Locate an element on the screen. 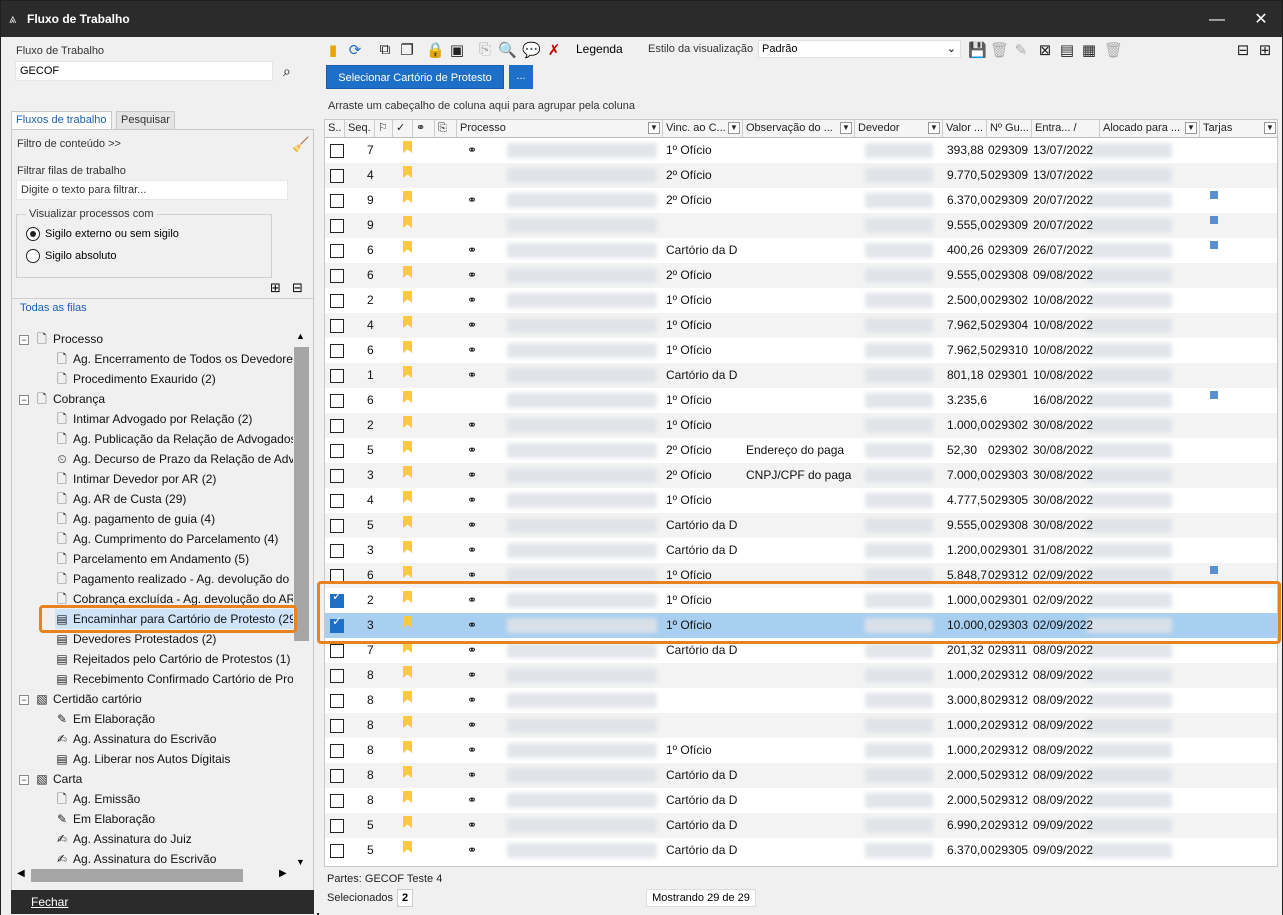  table-row: 3 ⚭ Cartório da D 1.200,0 029301 31/08/2022 is located at coordinates (801, 550).